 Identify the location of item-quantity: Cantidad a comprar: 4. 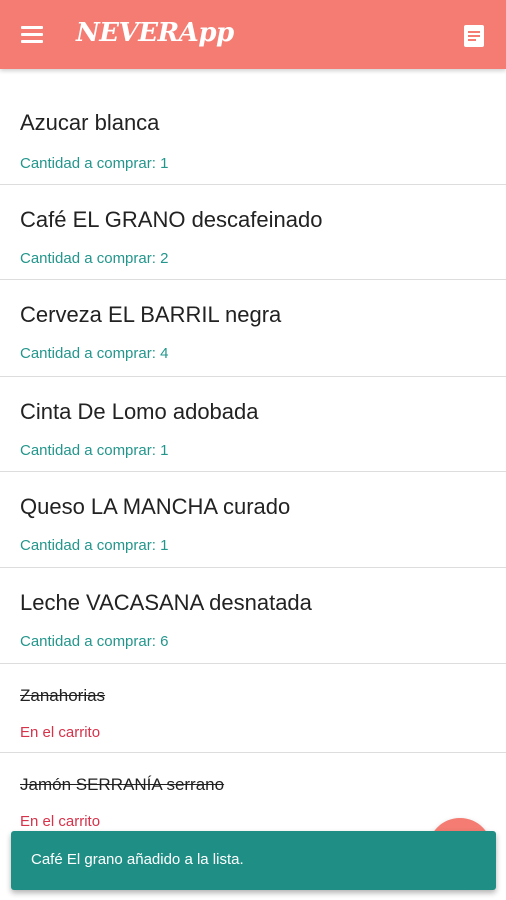
(94, 353).